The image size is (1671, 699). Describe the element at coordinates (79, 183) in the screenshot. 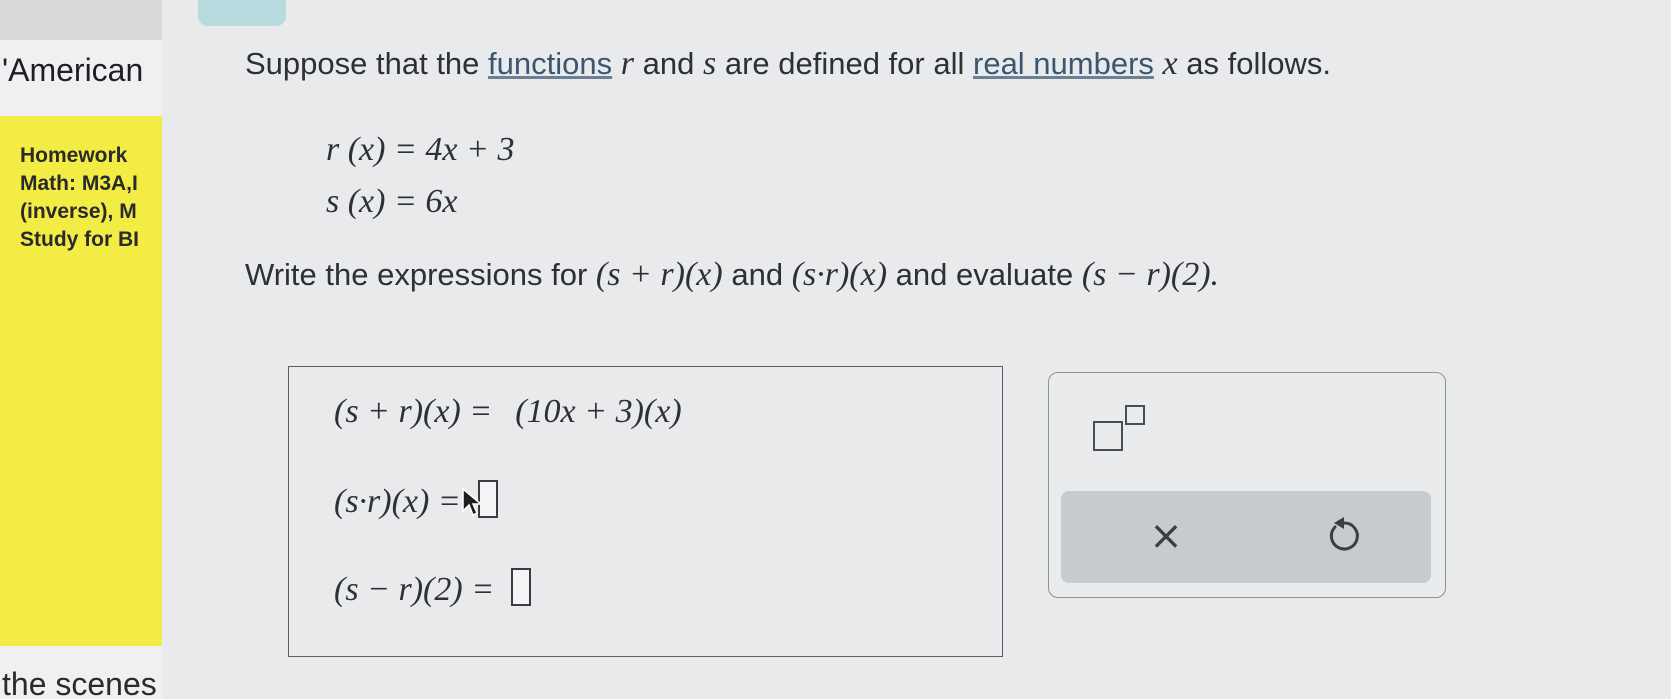

I see `sidebar-line: Math: M3A,I` at that location.